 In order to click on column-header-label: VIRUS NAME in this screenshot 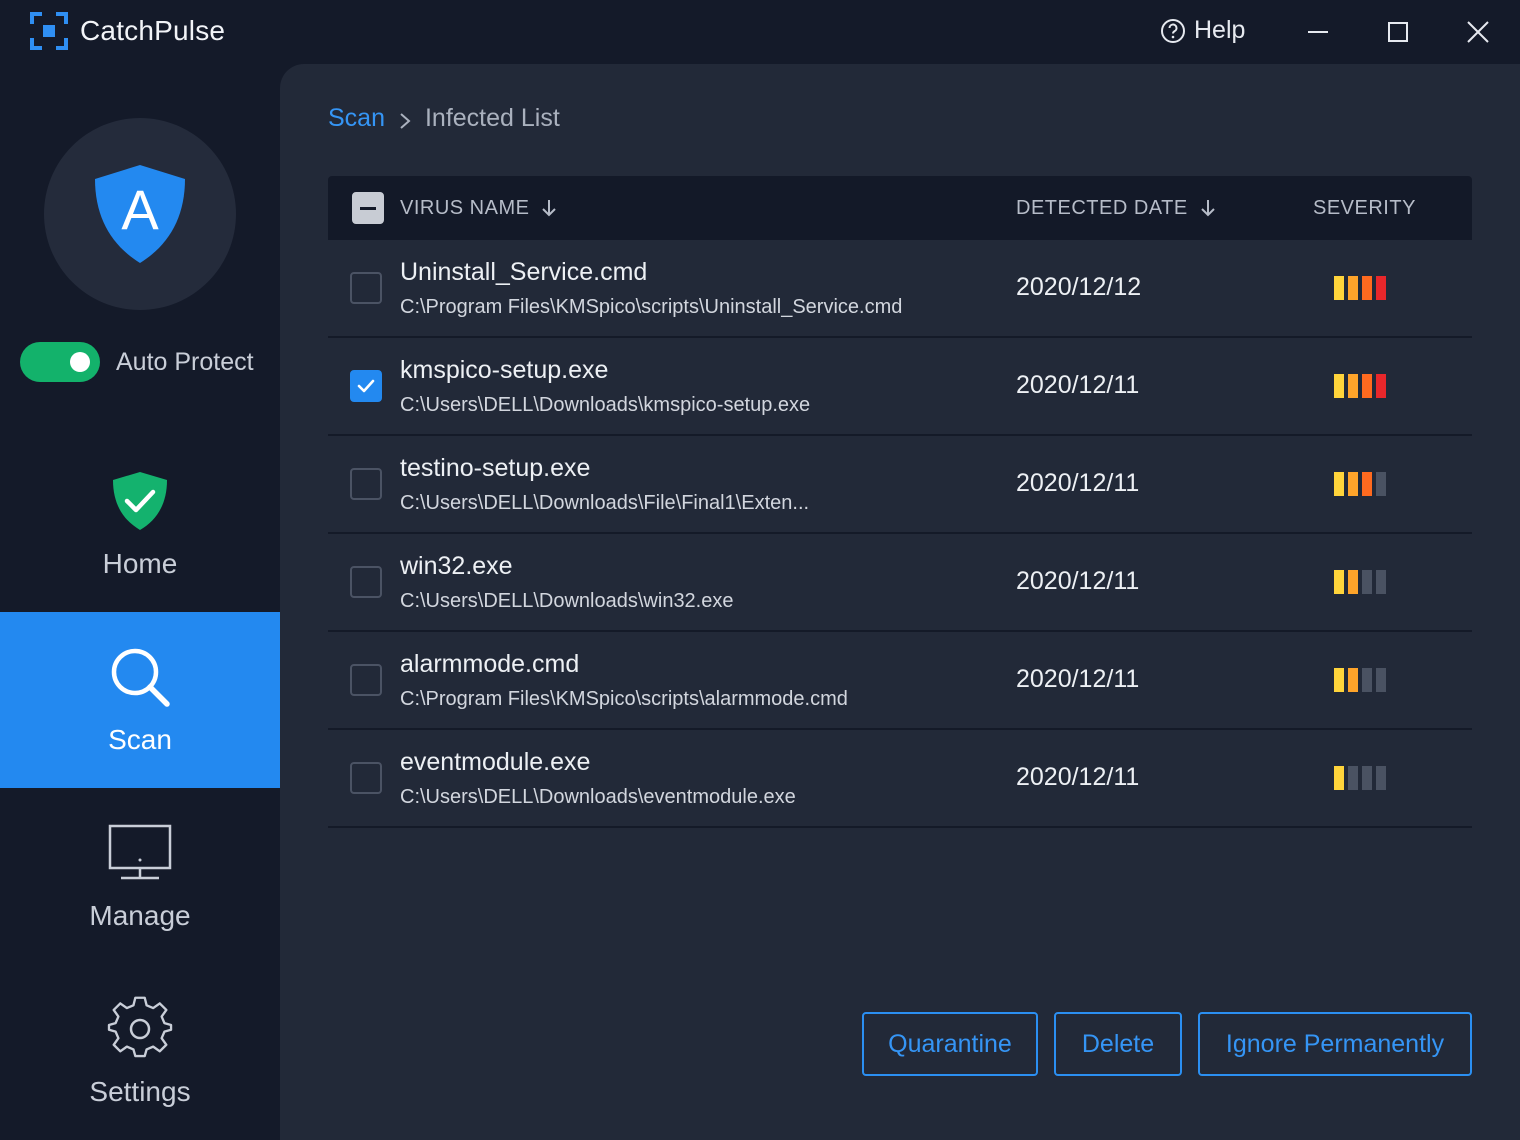, I will do `click(465, 207)`.